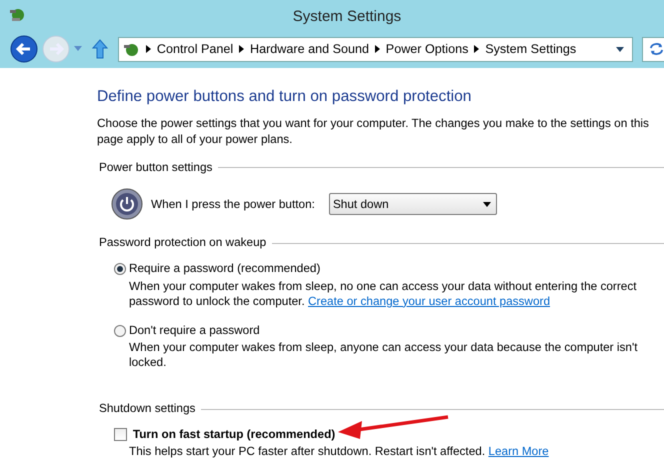 This screenshot has width=664, height=462. I want to click on dropdown-caret-icon, so click(620, 49).